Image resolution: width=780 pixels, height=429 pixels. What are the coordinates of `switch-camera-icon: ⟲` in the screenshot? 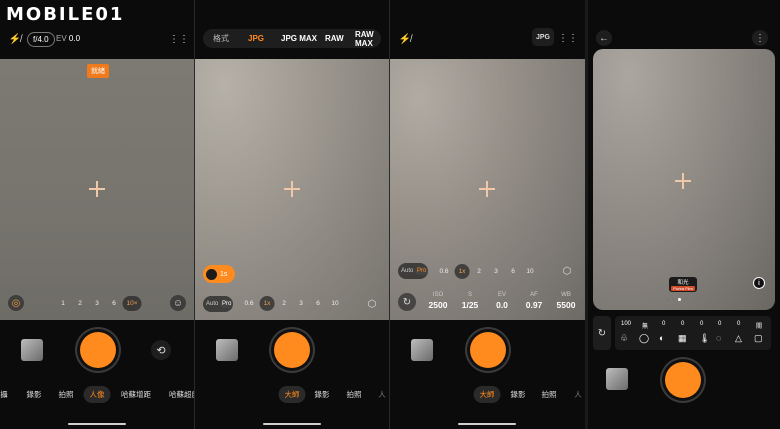 It's located at (161, 350).